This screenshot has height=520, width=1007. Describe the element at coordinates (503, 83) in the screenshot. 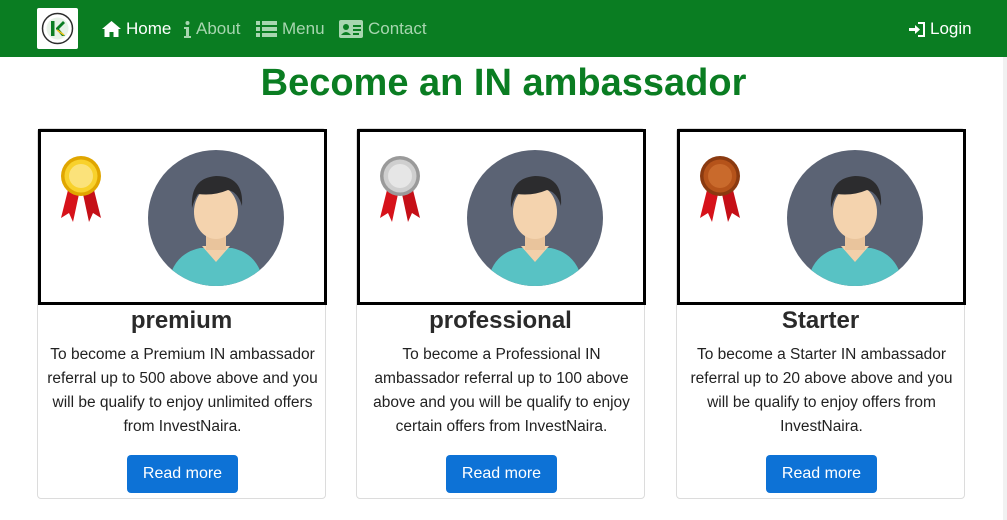

I see `page-title: Become an IN ambassador` at that location.